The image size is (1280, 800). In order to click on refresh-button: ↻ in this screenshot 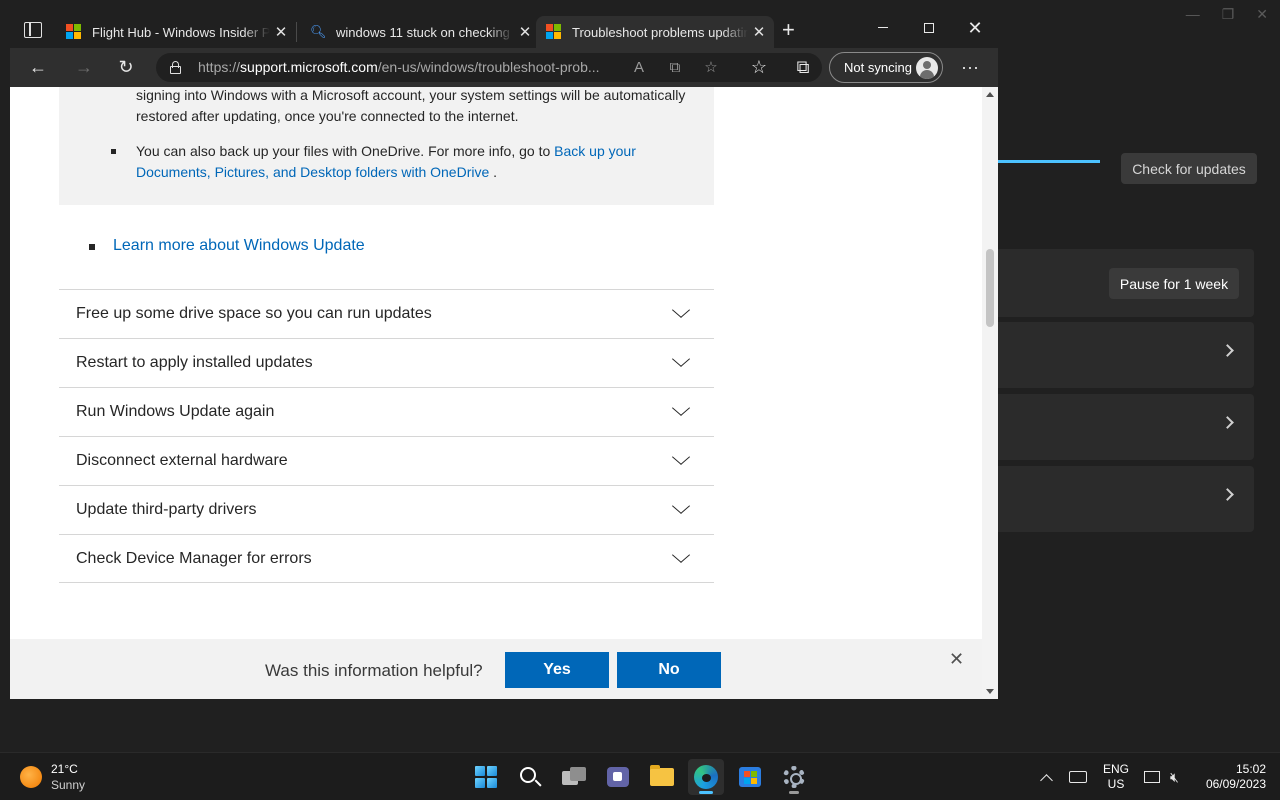, I will do `click(126, 67)`.